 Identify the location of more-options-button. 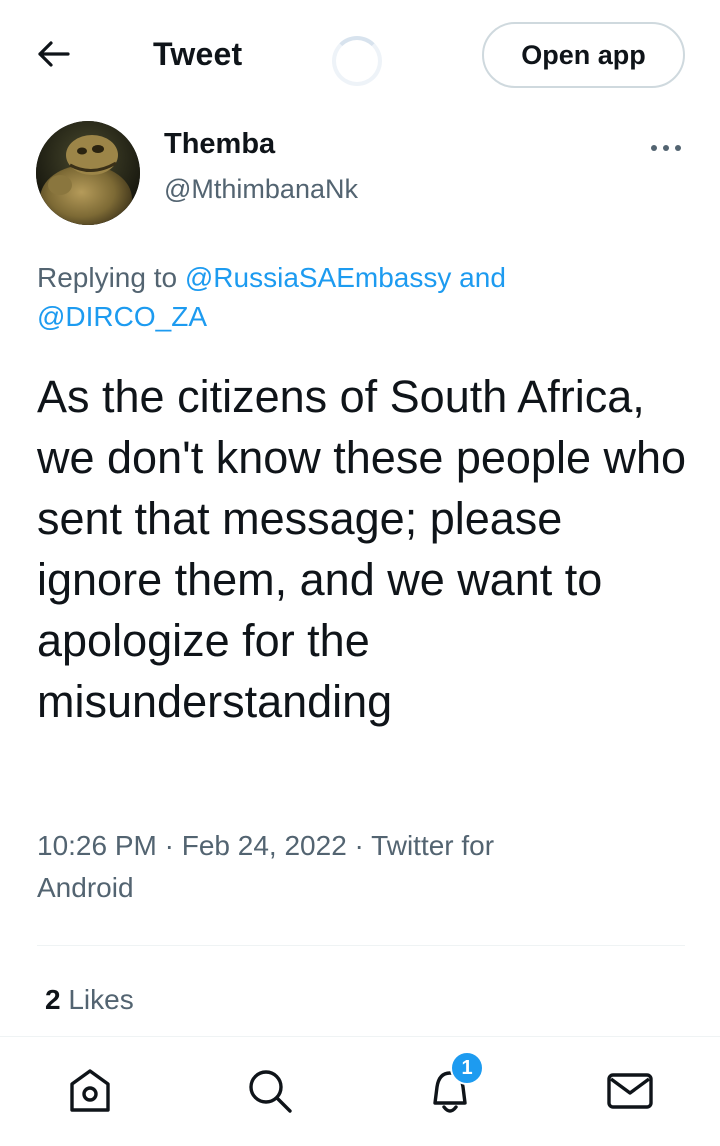
(666, 148).